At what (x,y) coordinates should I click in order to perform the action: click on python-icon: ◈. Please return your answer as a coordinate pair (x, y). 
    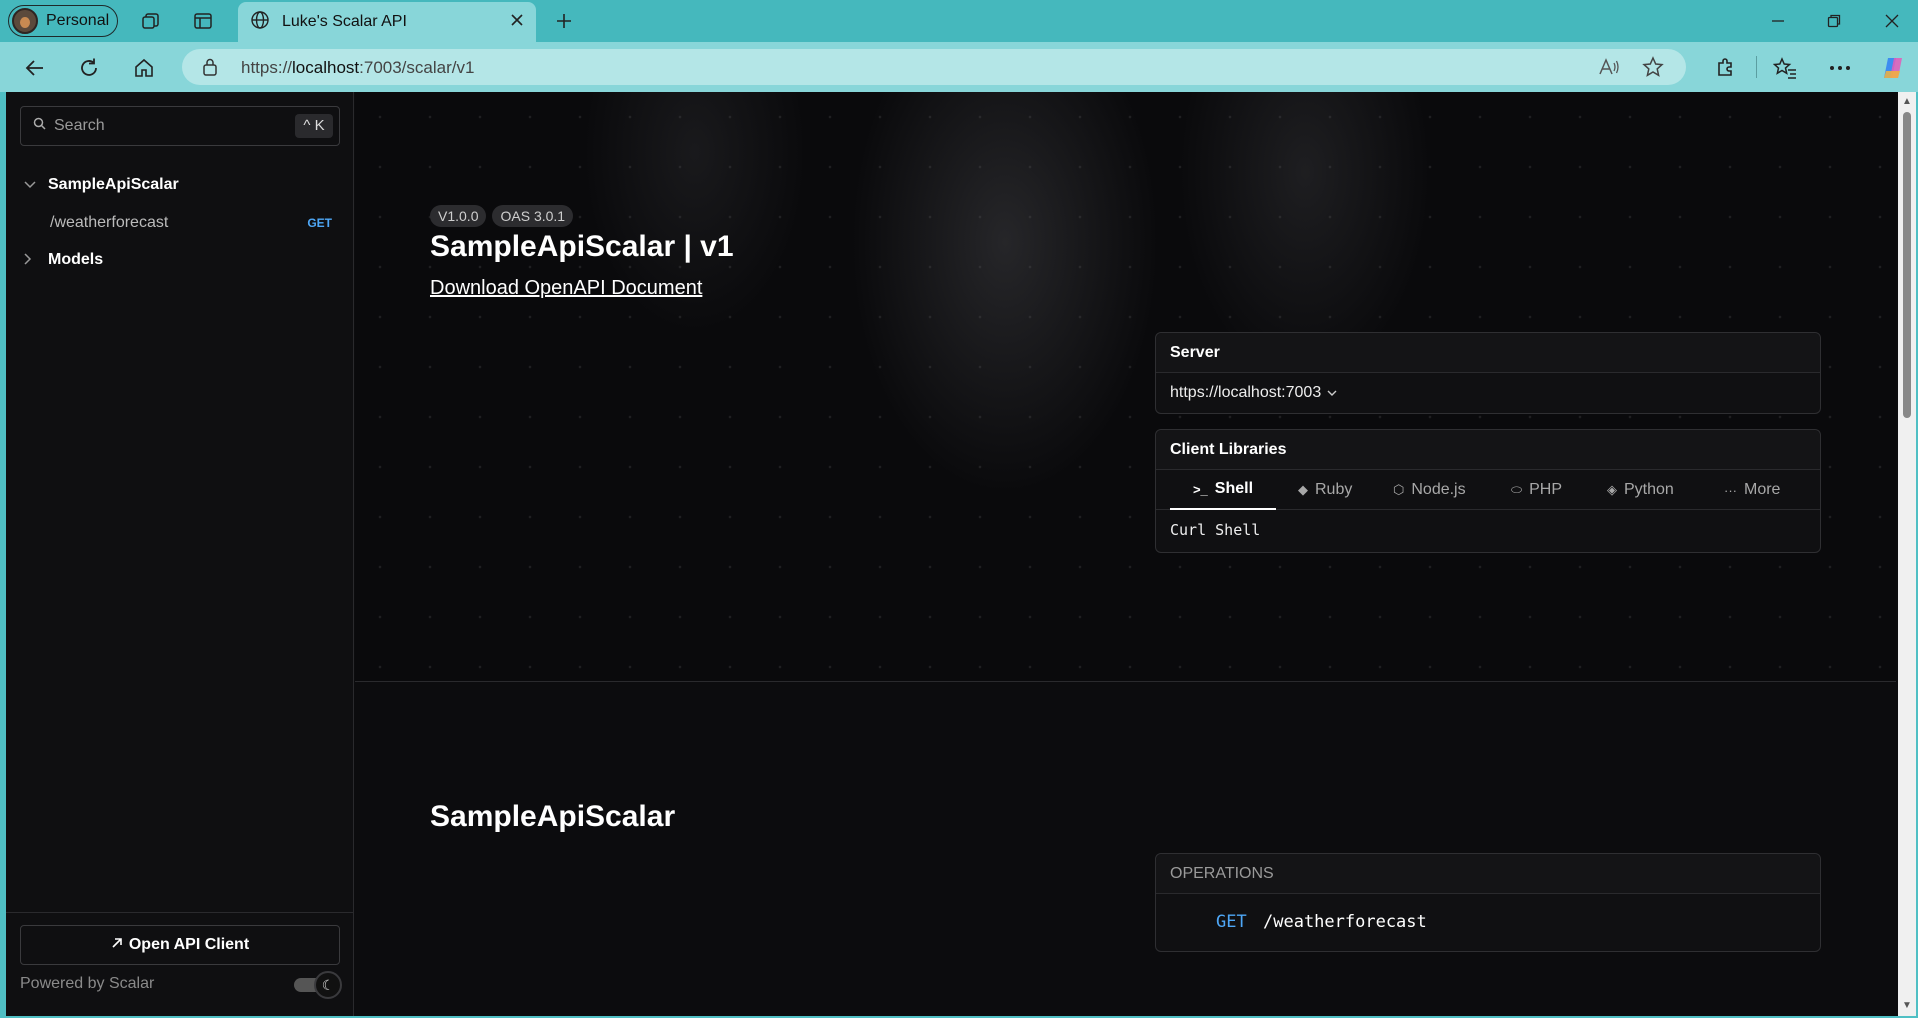
    Looking at the image, I should click on (1612, 489).